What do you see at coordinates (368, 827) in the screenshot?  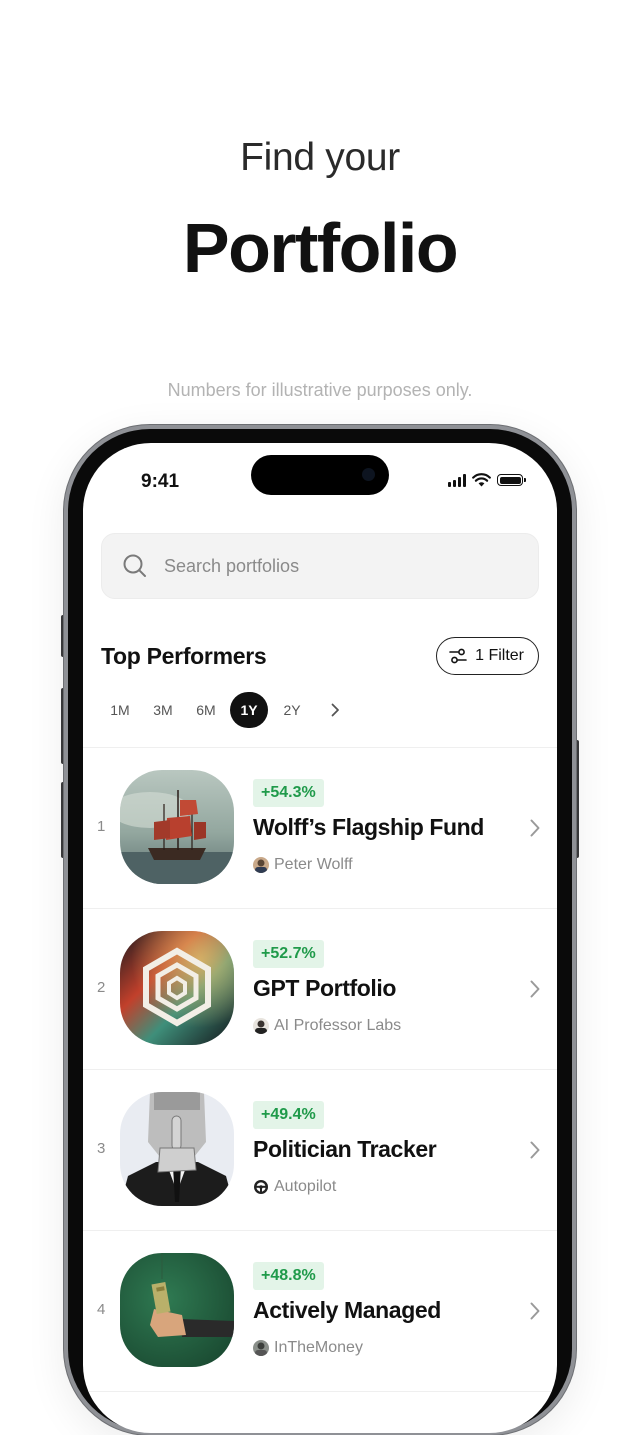 I see `portfolio-name: Wolff’s Flagship Fund` at bounding box center [368, 827].